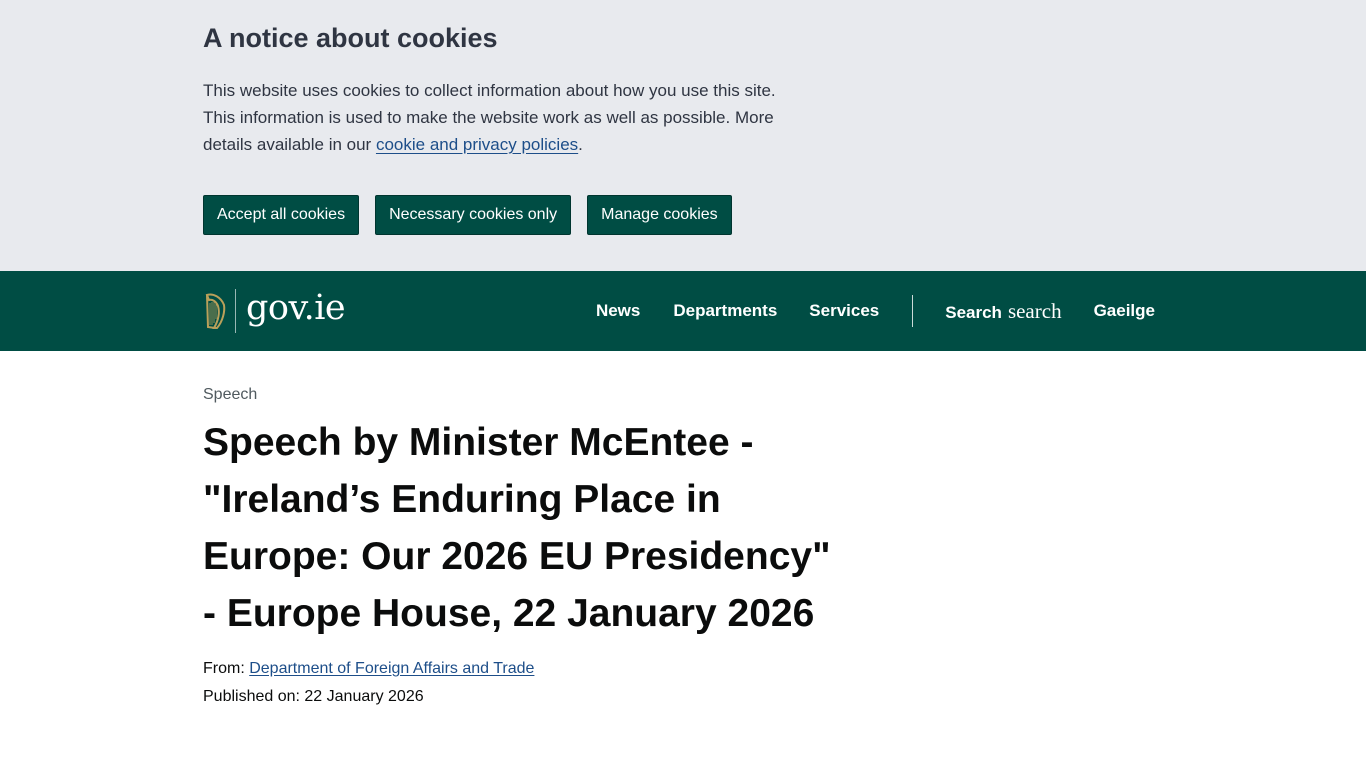  What do you see at coordinates (350, 38) in the screenshot?
I see `cookie-banner-title: A notice about cookies` at bounding box center [350, 38].